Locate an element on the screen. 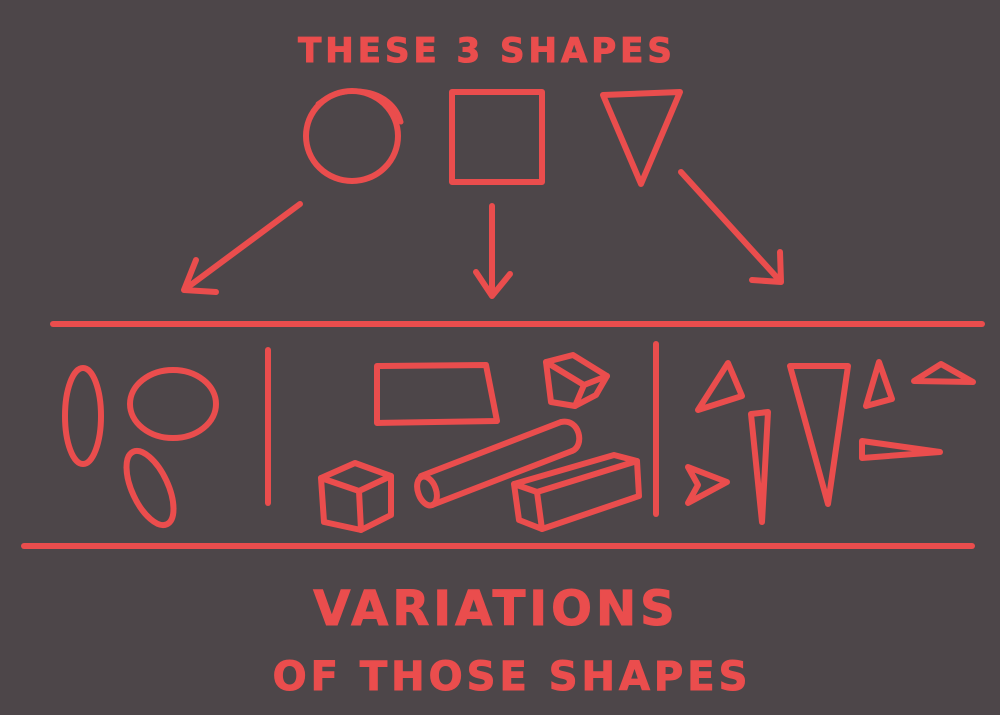 The width and height of the screenshot is (1000, 715). cube is located at coordinates (356, 496).